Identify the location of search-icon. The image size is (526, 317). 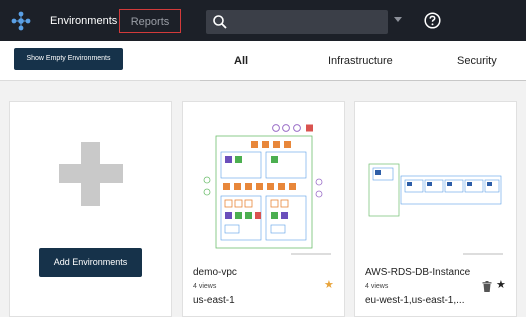
(220, 22).